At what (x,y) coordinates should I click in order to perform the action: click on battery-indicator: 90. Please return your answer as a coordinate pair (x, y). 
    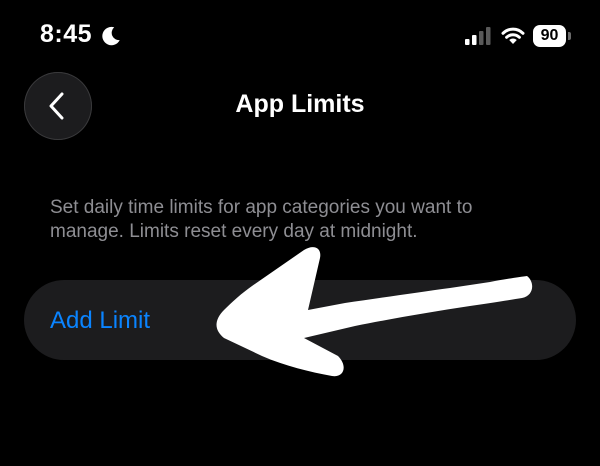
    Looking at the image, I should click on (552, 36).